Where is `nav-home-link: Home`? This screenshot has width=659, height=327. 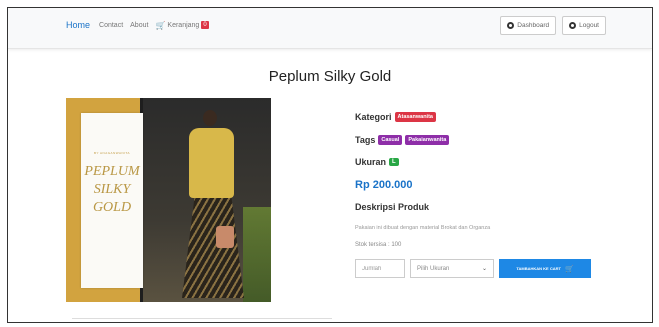 nav-home-link: Home is located at coordinates (78, 25).